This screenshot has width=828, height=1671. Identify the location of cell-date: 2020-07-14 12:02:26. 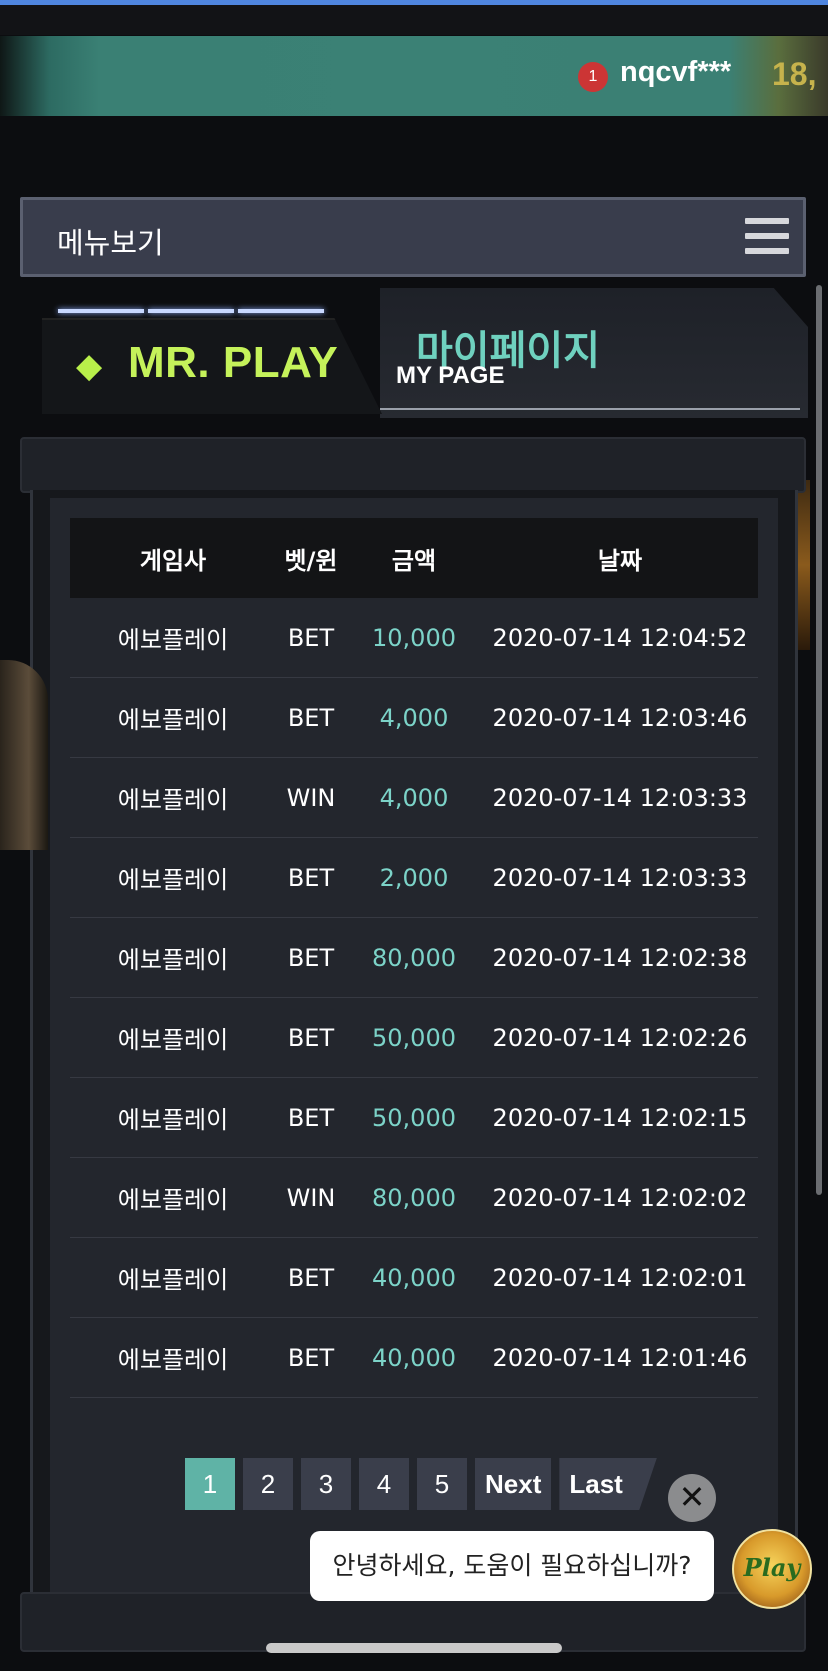
(620, 1037).